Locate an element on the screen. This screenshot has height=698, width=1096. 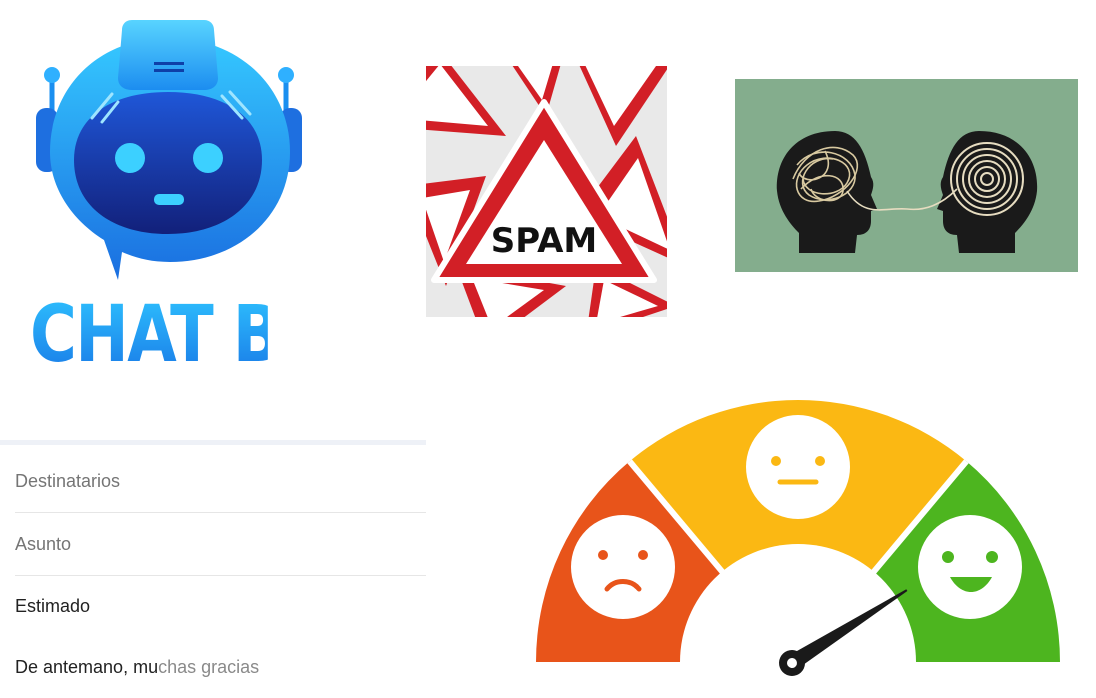
spam-sign-text: SPAM is located at coordinates (544, 241).